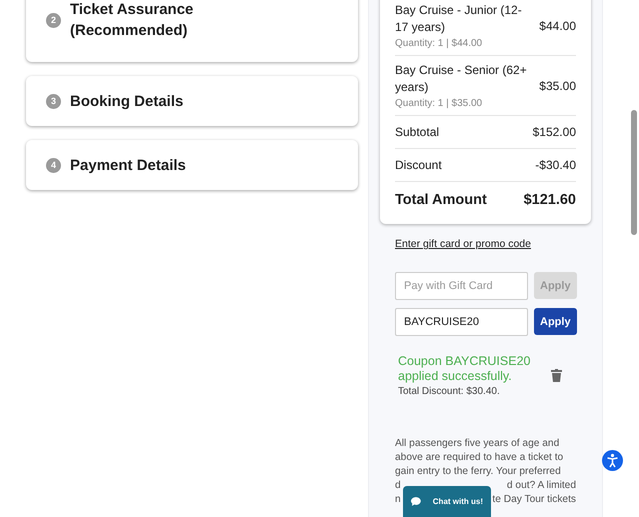 The image size is (639, 517). I want to click on step-number: 2, so click(53, 20).